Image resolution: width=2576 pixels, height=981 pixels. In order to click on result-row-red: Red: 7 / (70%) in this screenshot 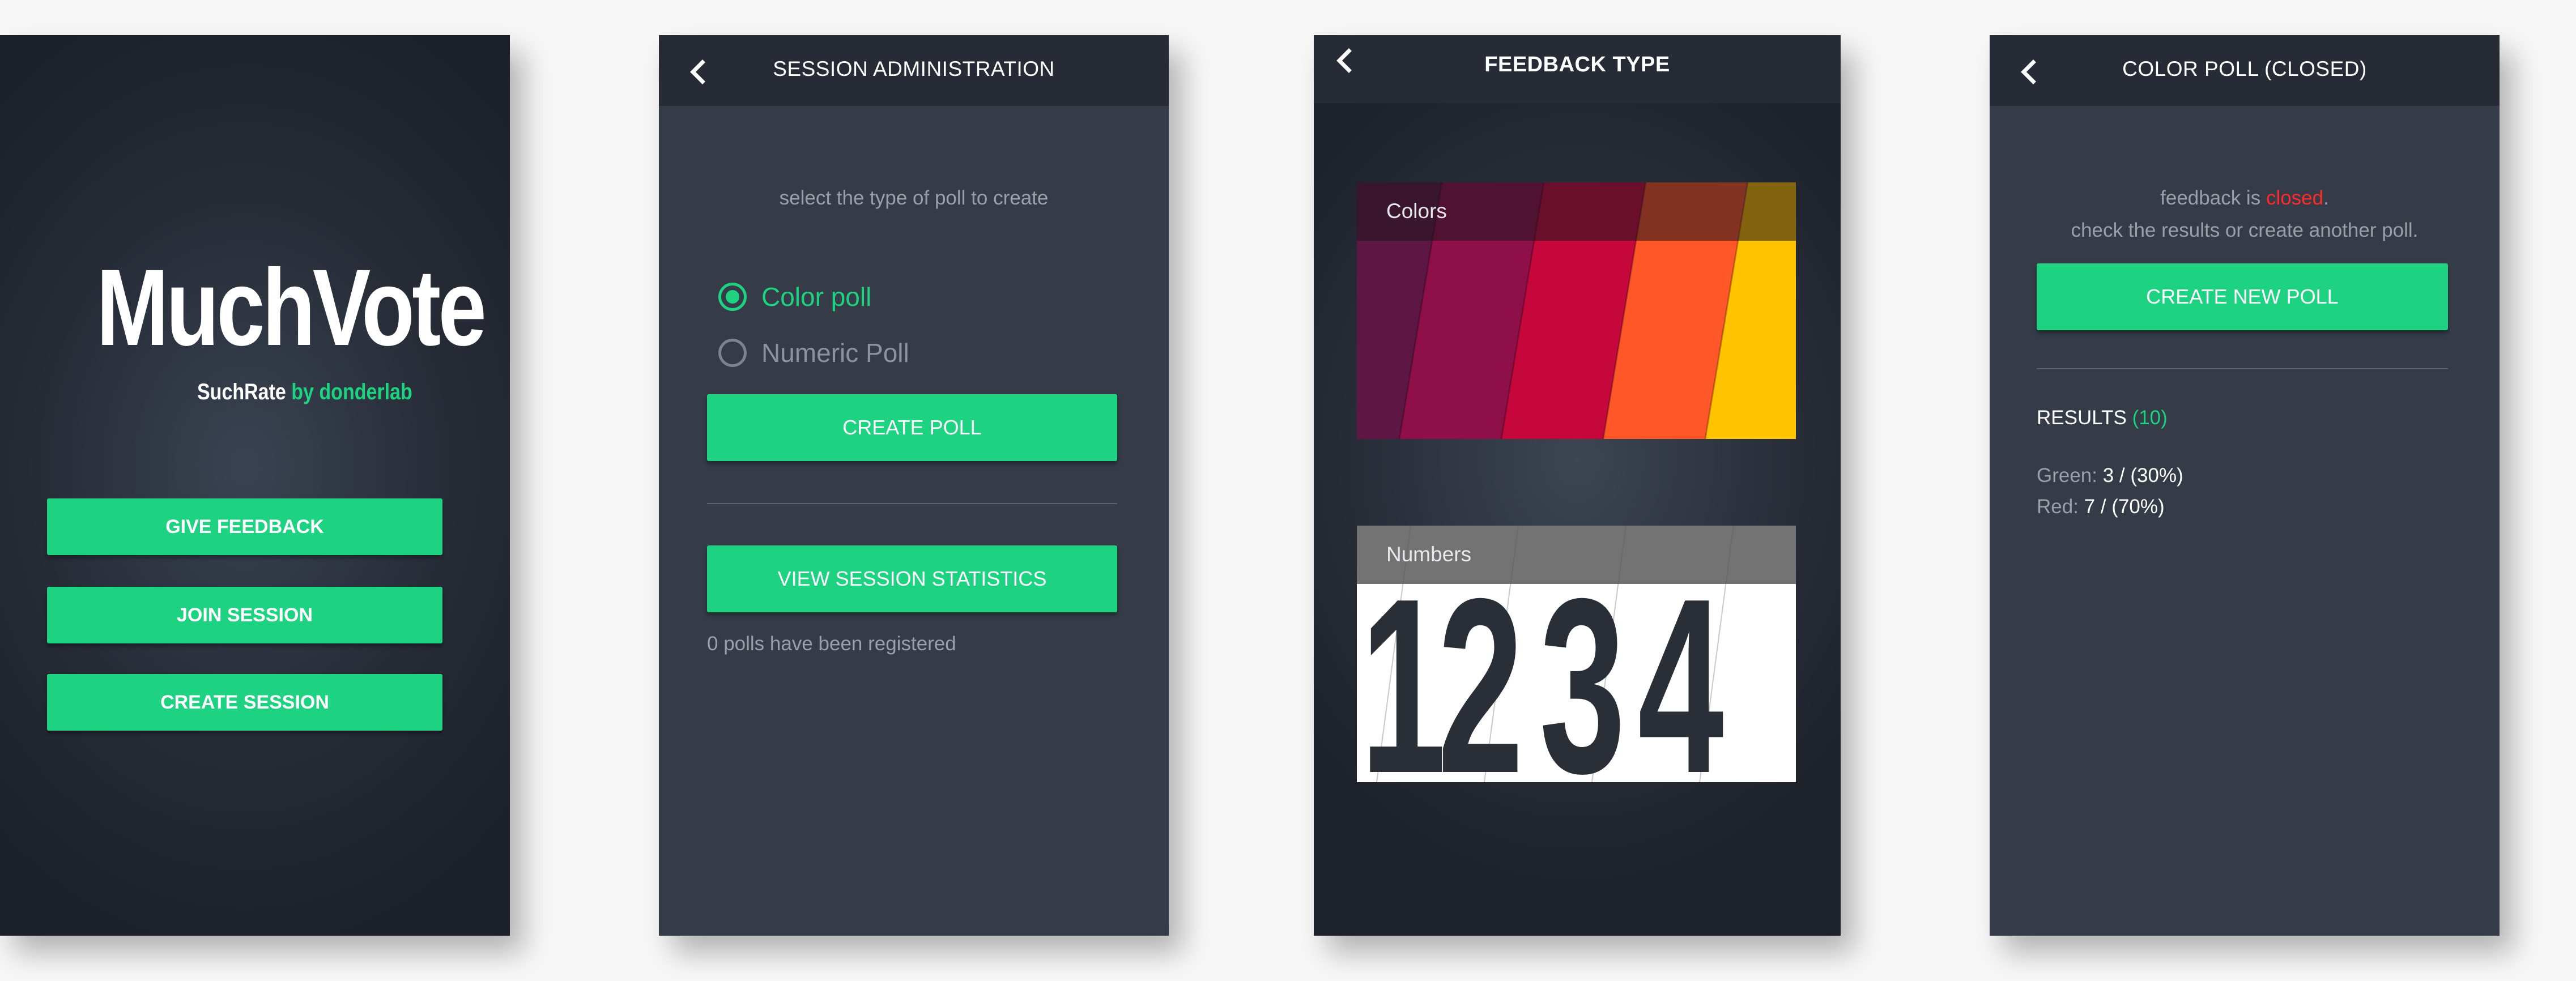, I will do `click(2101, 507)`.